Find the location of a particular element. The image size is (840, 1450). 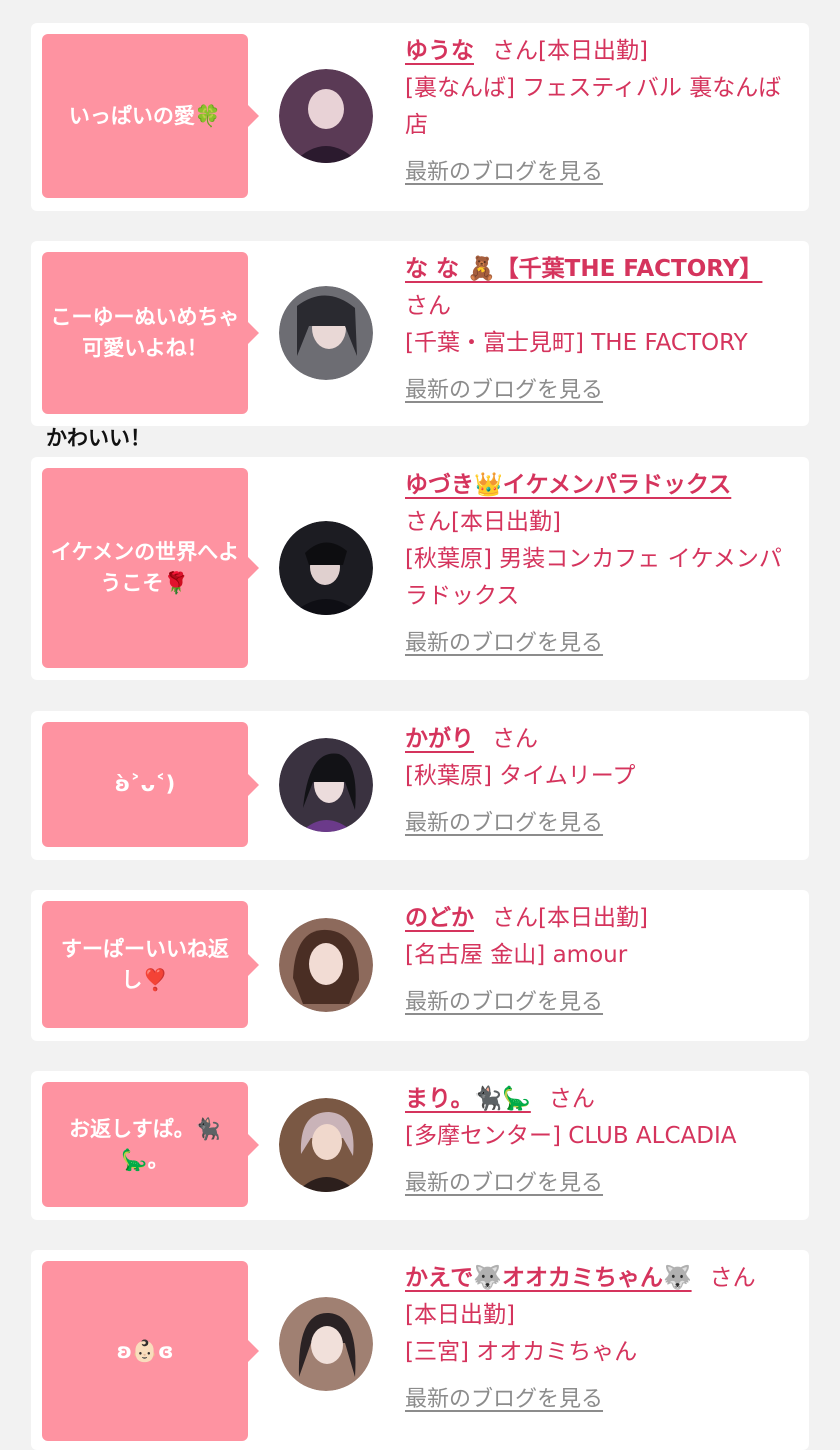

cast-name-link: ゆづき👑イケメンパラドックス is located at coordinates (568, 485).